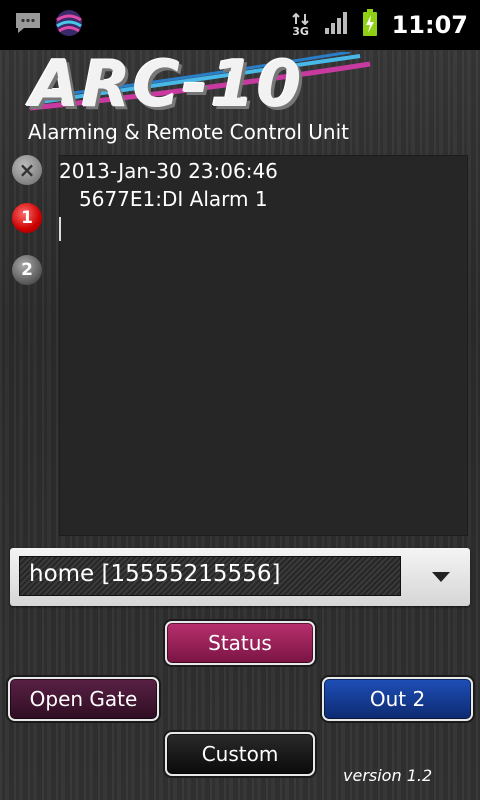 The height and width of the screenshot is (800, 480). Describe the element at coordinates (429, 25) in the screenshot. I see `clock: 11:07` at that location.